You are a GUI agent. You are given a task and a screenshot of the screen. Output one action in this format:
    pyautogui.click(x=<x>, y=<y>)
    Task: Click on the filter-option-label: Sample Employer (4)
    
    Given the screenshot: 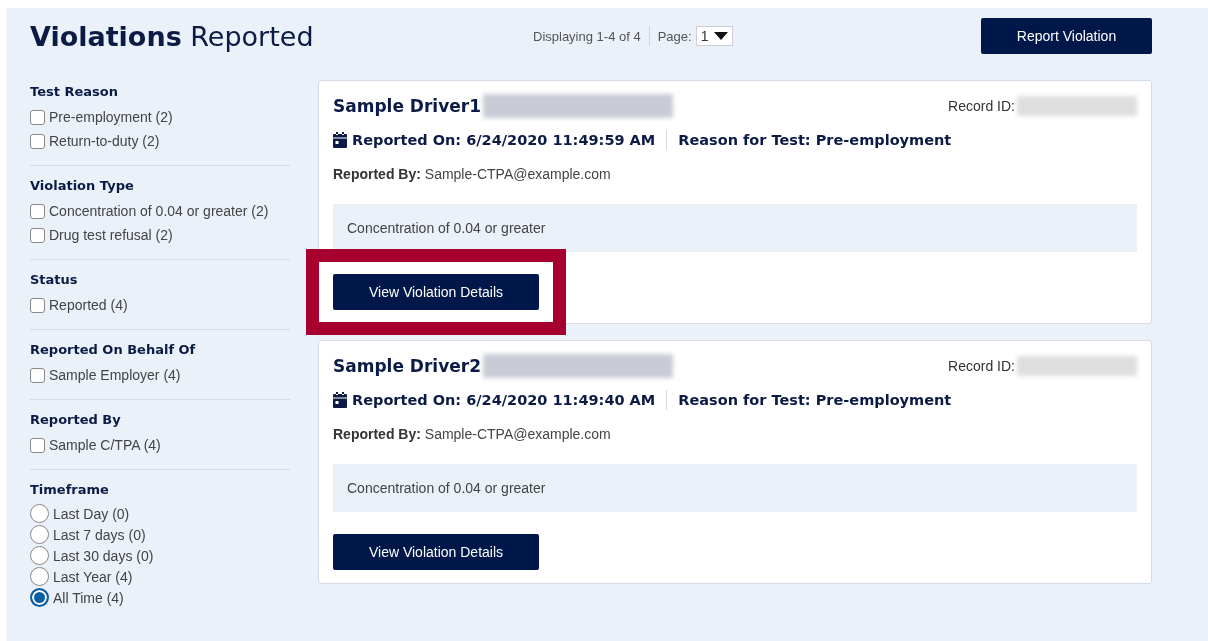 What is the action you would take?
    pyautogui.click(x=115, y=375)
    